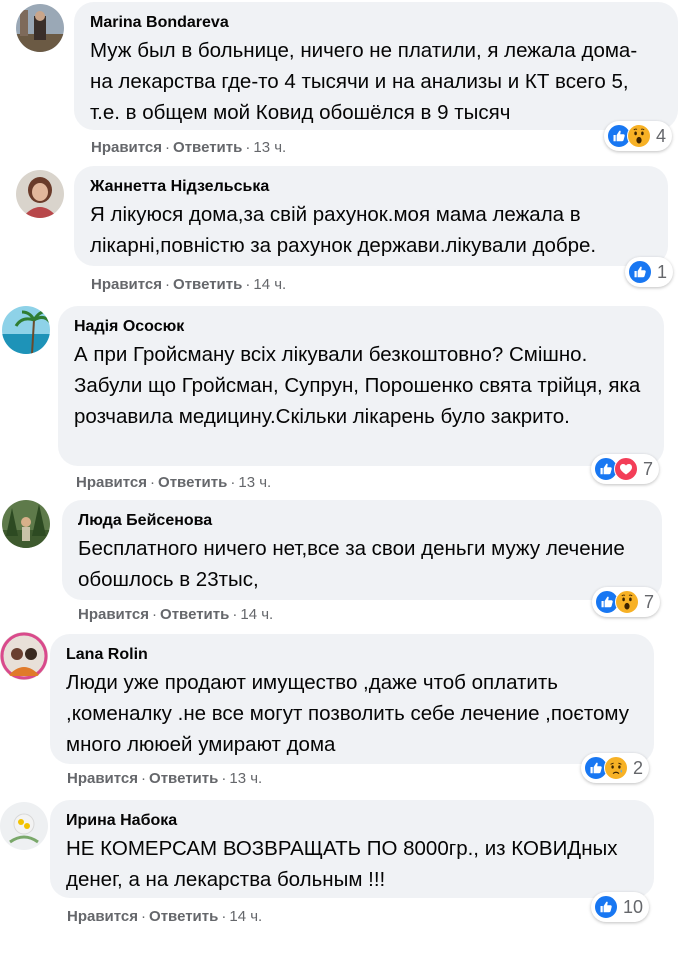 This screenshot has width=694, height=955. I want to click on reactions-badge: 1, so click(649, 272).